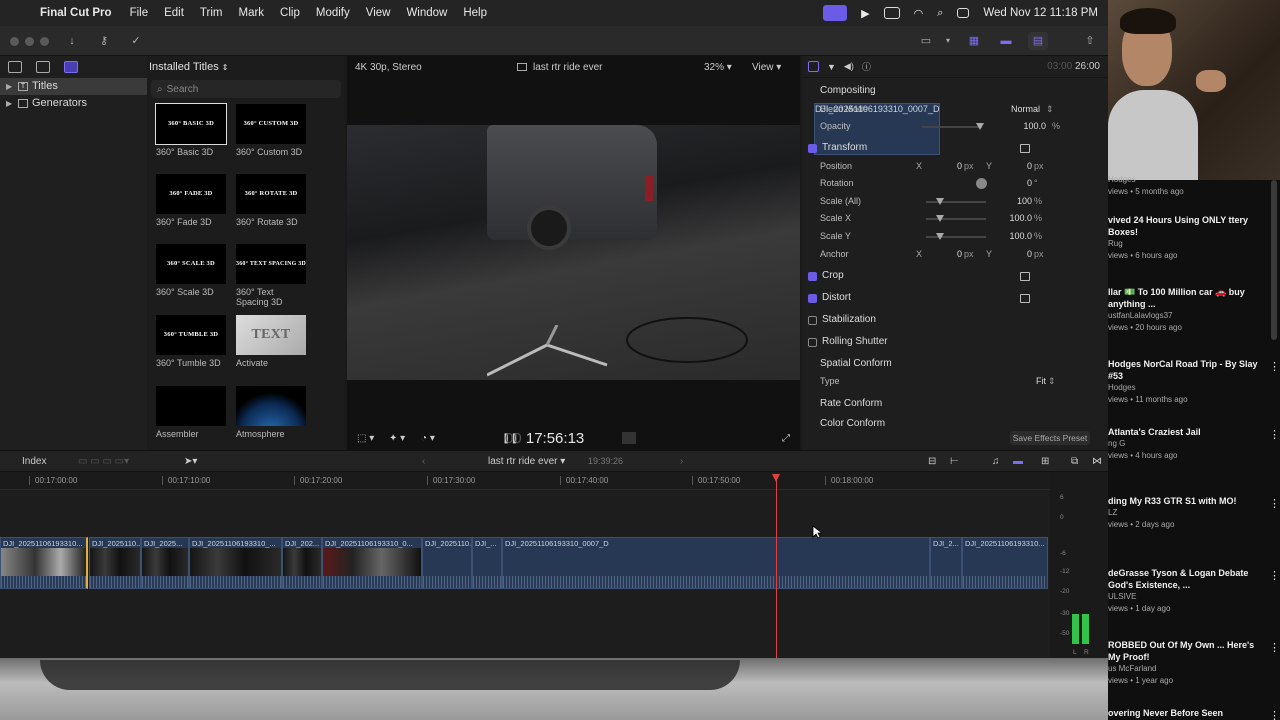 The image size is (1280, 720). I want to click on video-frame, so click(573, 252).